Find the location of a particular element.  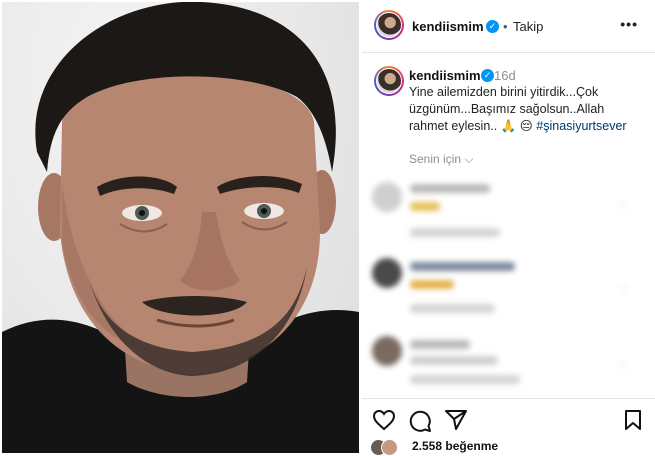

action-bar is located at coordinates (508, 421).